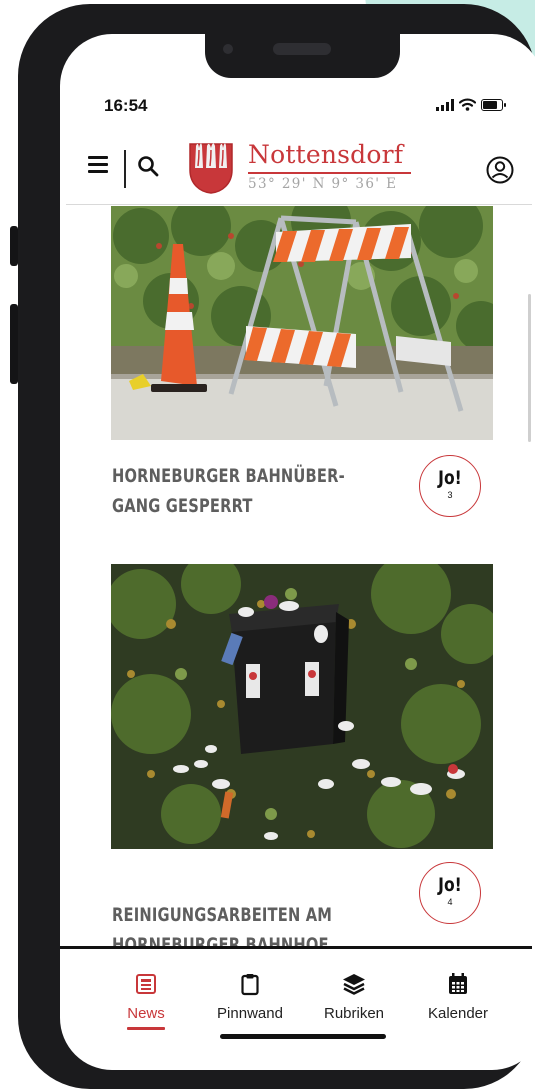 The image size is (535, 1091). Describe the element at coordinates (303, 1036) in the screenshot. I see `home-indicator` at that location.